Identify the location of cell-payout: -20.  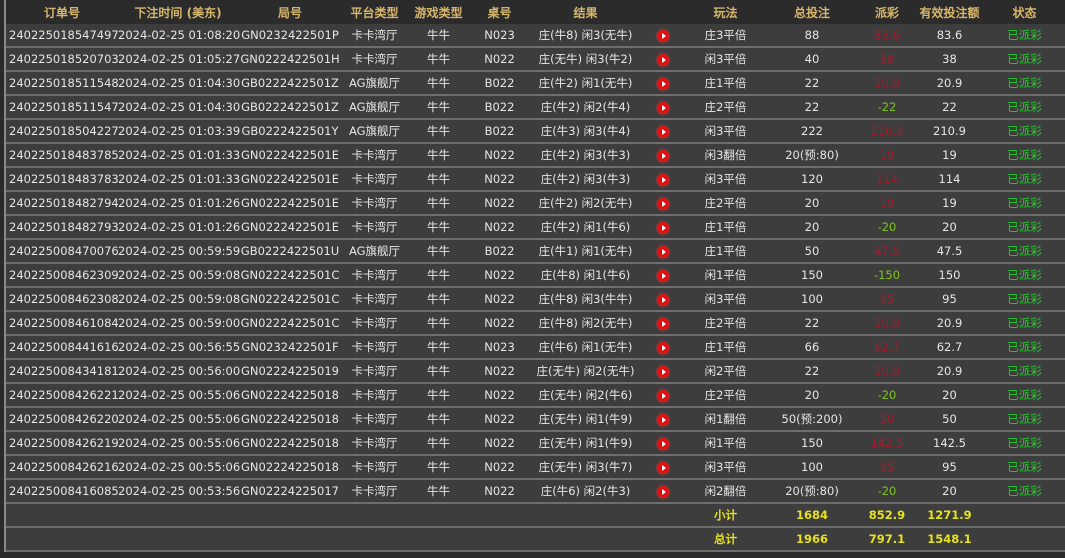
(887, 227).